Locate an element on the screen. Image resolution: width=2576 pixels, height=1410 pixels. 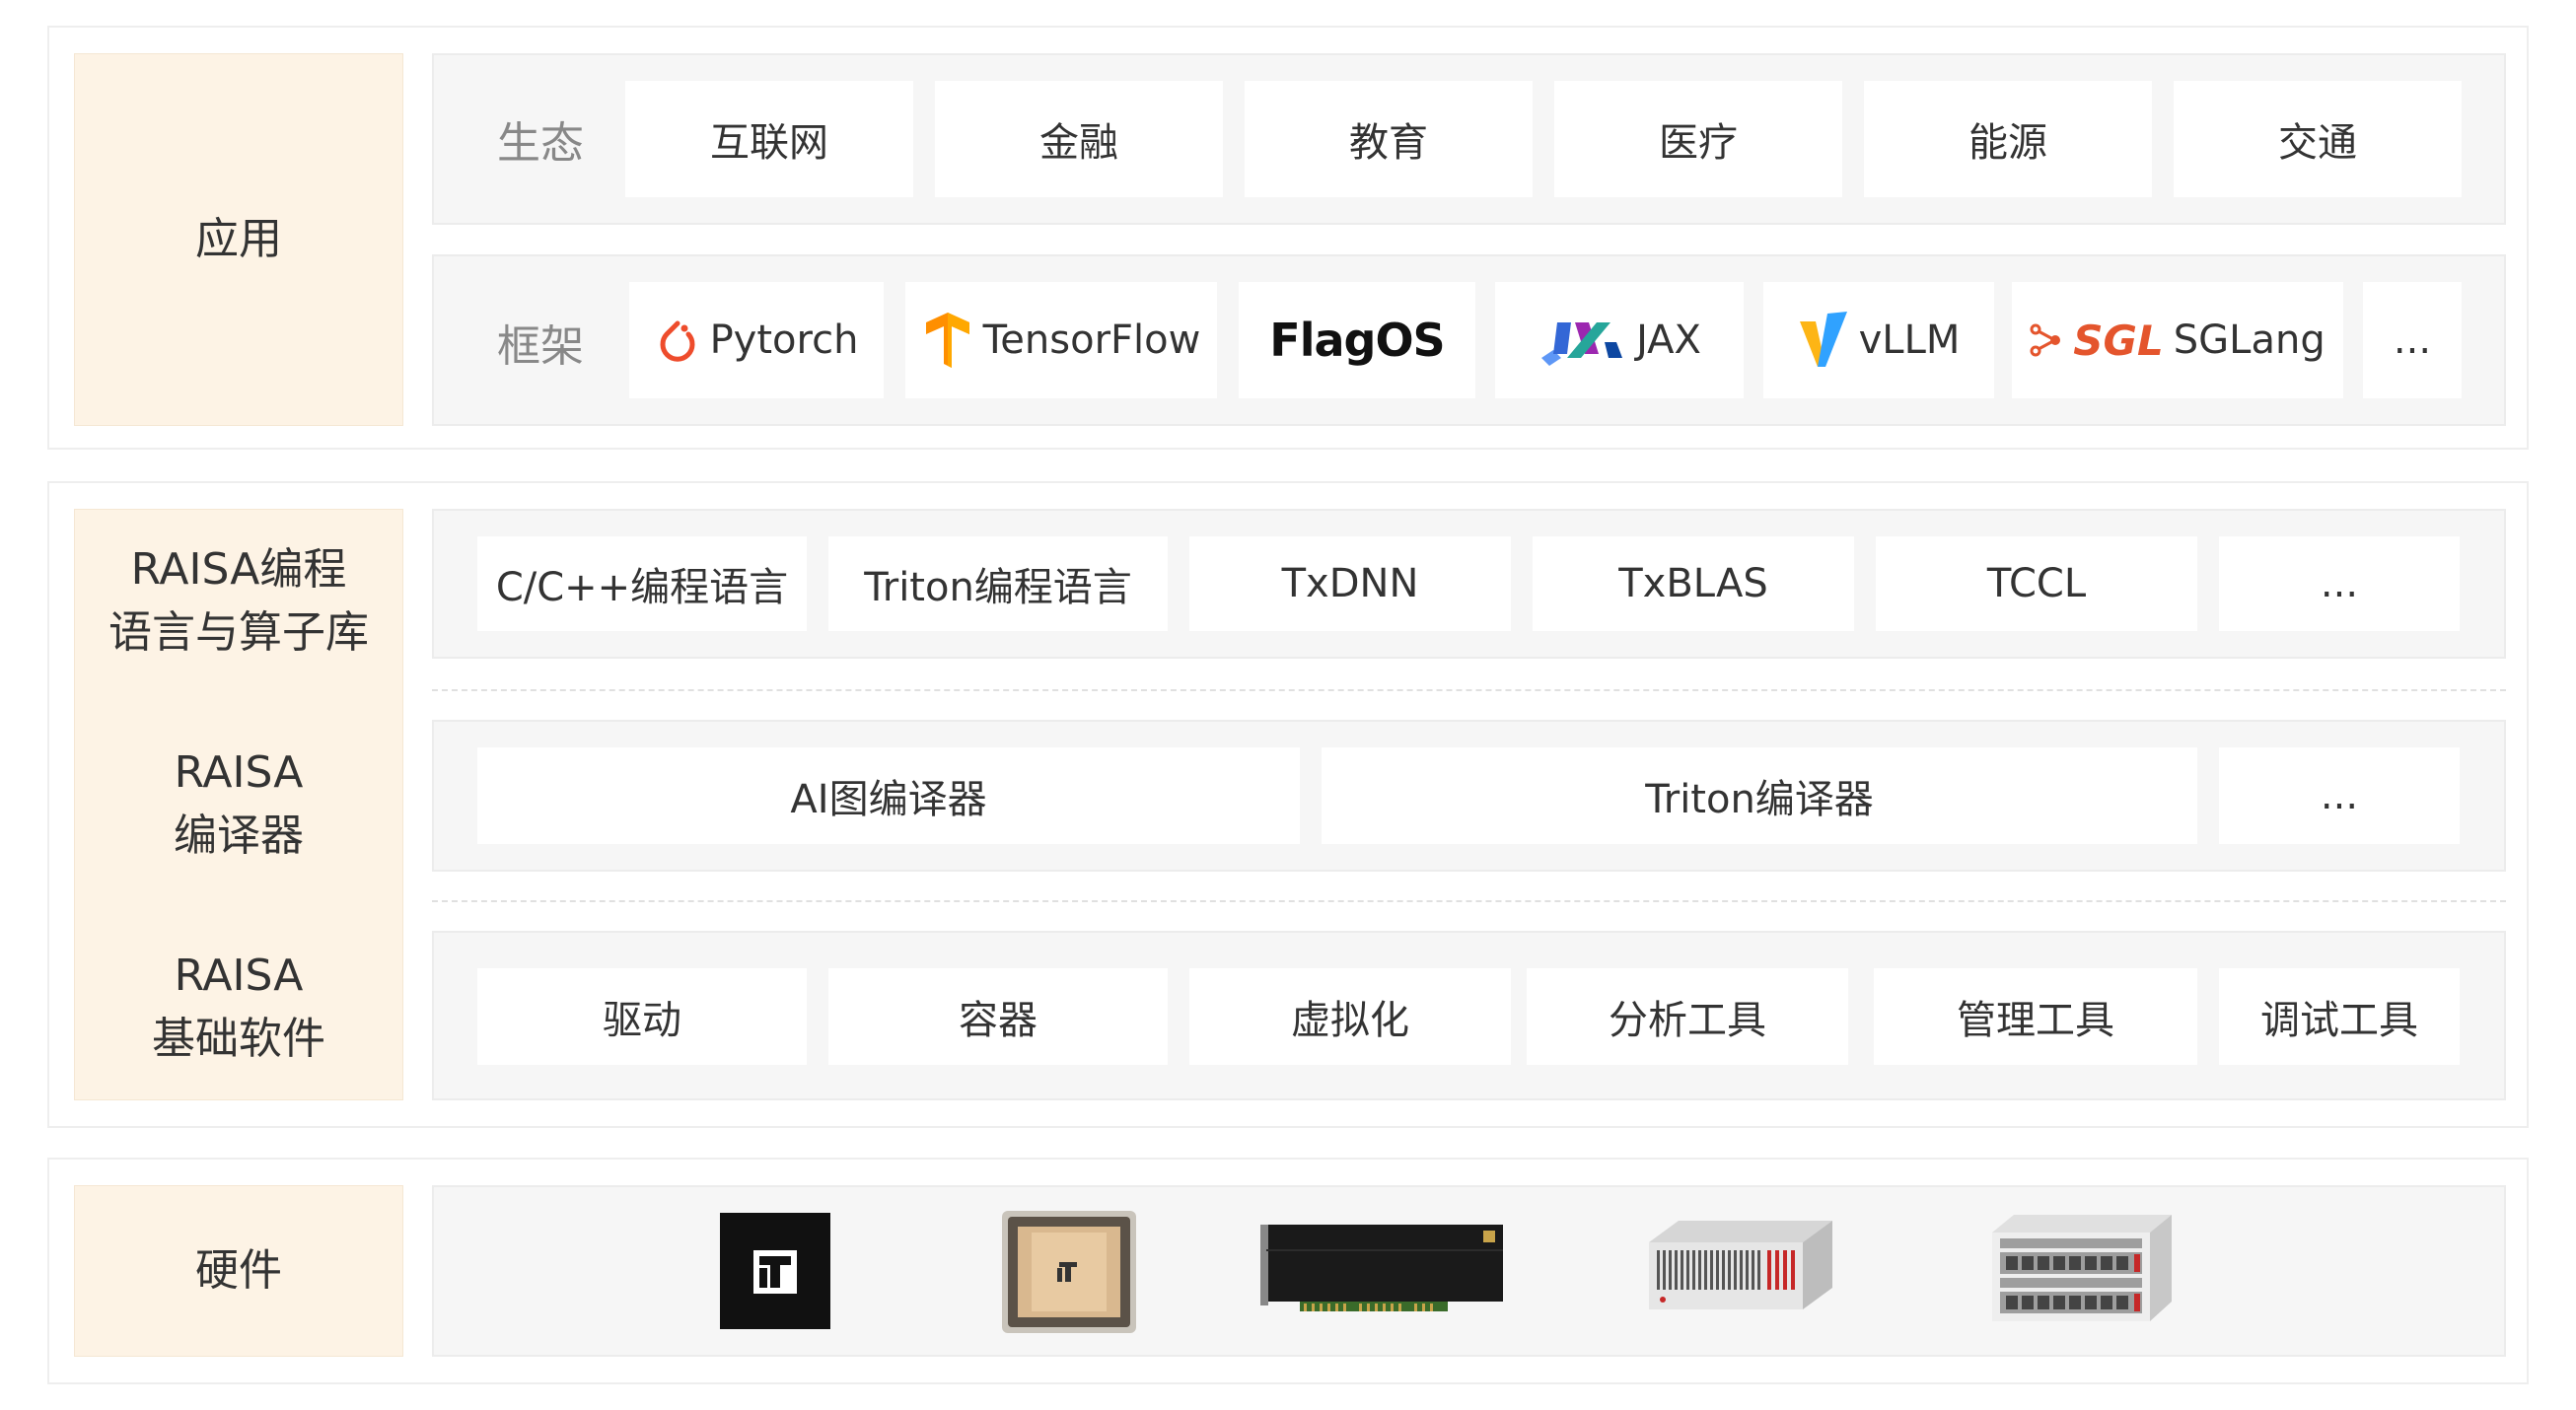
raisa-compiler-label: RAISA 编译器 is located at coordinates (239, 804).